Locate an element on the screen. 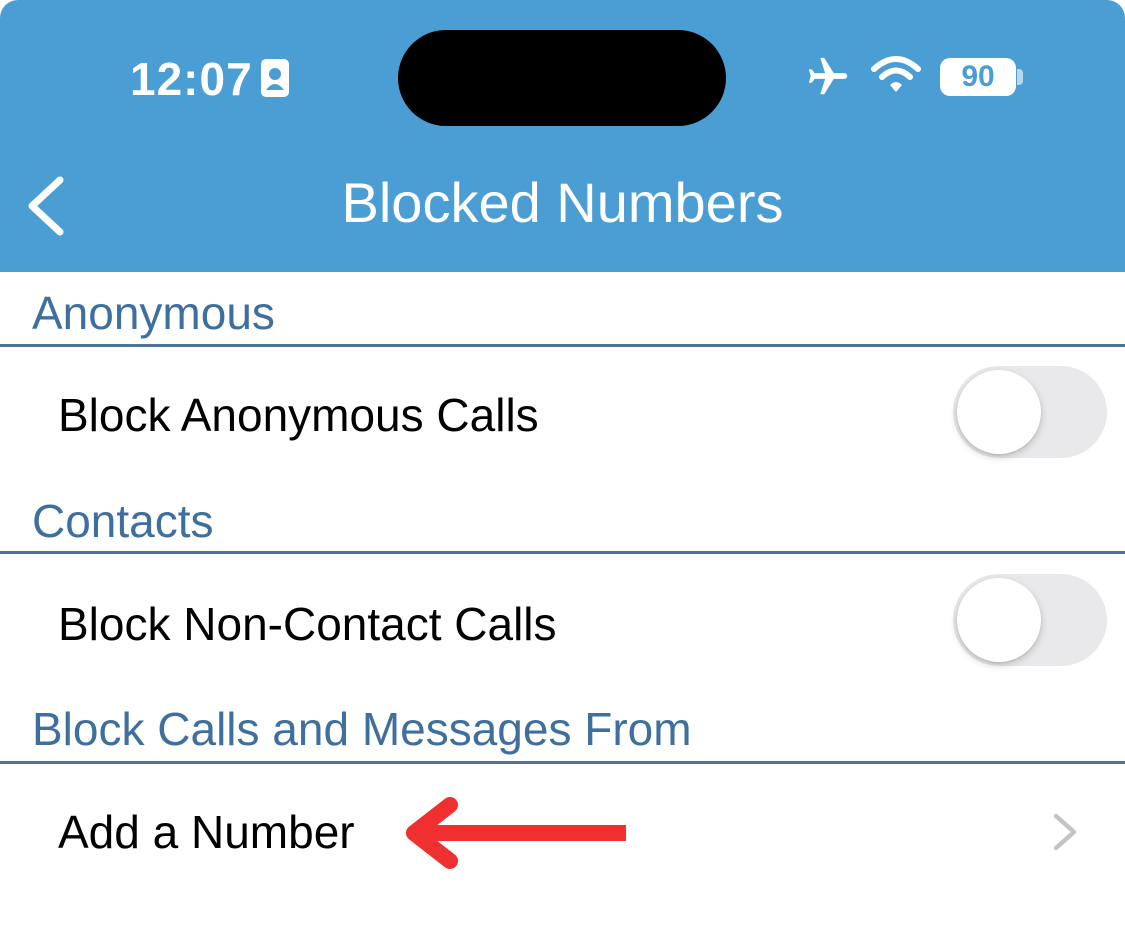 Image resolution: width=1125 pixels, height=952 pixels. battery-tip is located at coordinates (1020, 77).